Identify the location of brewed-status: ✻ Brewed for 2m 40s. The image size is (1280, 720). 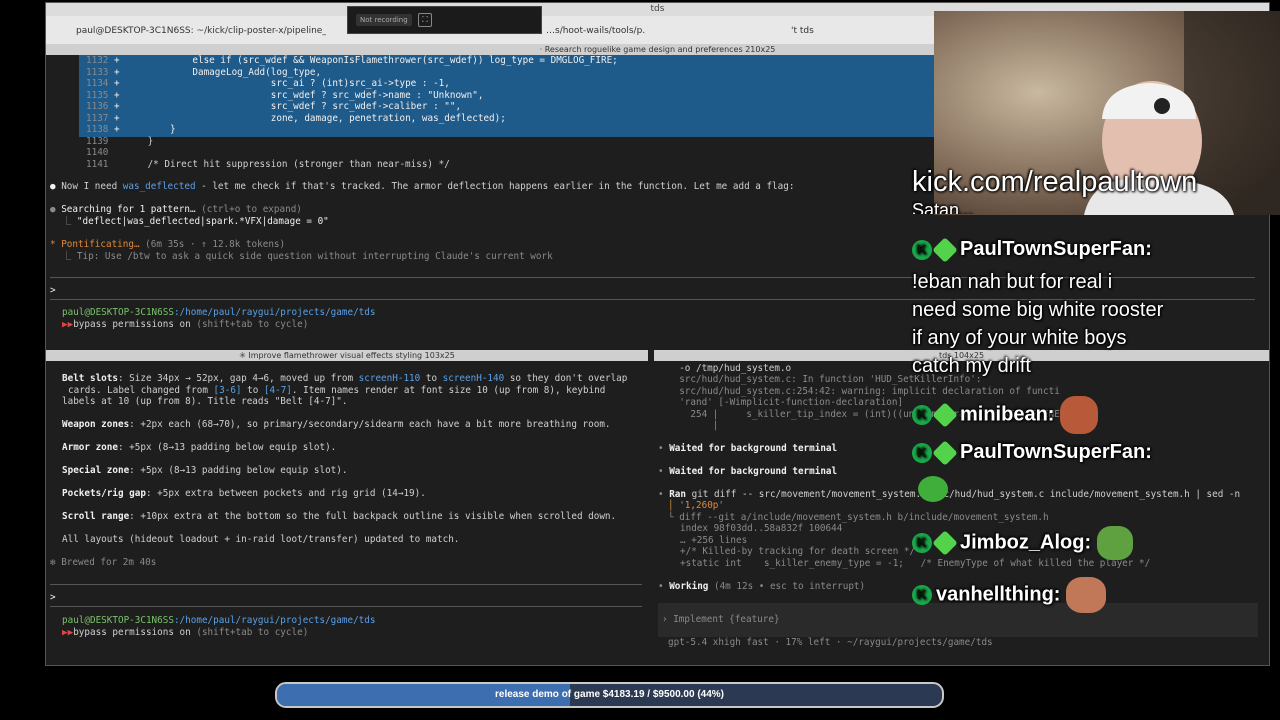
(103, 562).